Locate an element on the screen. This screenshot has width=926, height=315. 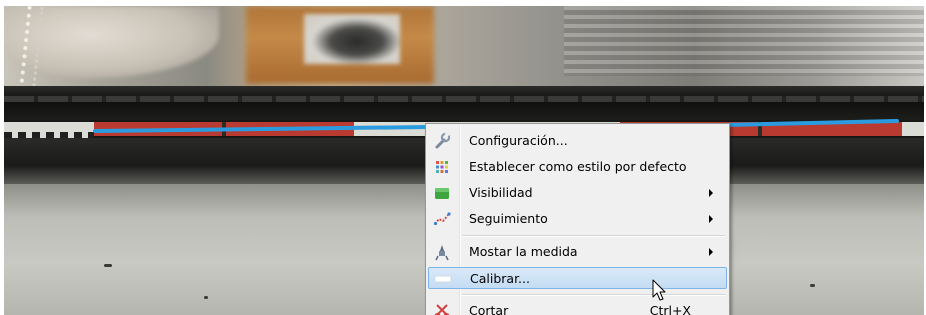
menu-item-label: Visibilidad is located at coordinates (501, 192).